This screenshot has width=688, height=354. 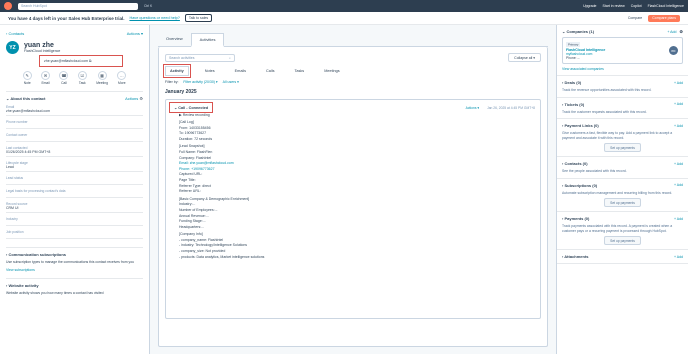 I want to click on actions-label: Actions, so click(x=133, y=33).